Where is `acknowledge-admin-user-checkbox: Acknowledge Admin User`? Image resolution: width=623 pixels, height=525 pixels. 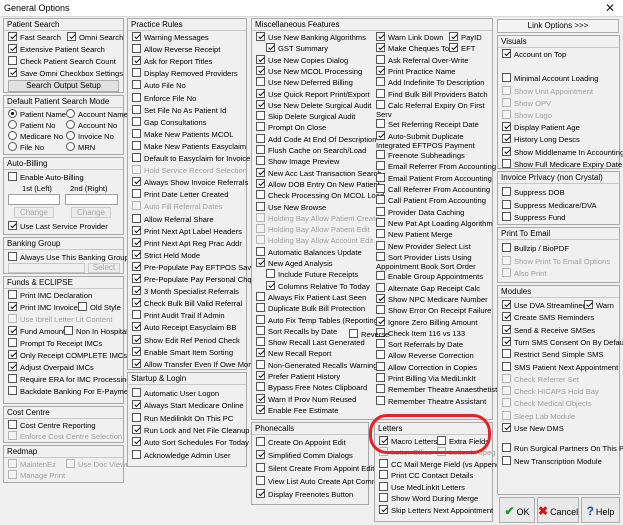 acknowledge-admin-user-checkbox: Acknowledge Admin User is located at coordinates (181, 455).